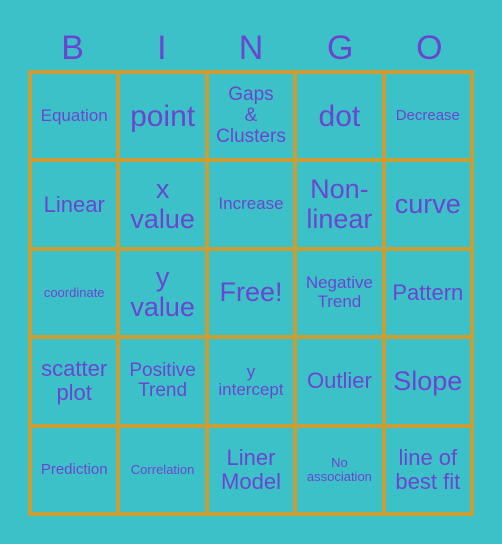 The height and width of the screenshot is (544, 502). I want to click on bingo-cell: Gaps & Clusters, so click(251, 116).